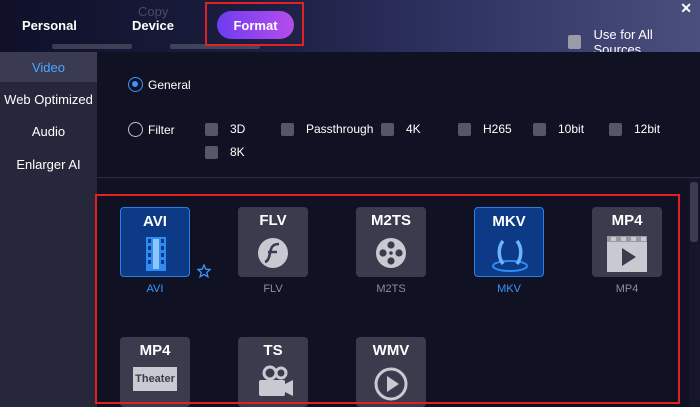 The height and width of the screenshot is (407, 700). What do you see at coordinates (623, 39) in the screenshot?
I see `use-for-all-sources-label: Use for All Sources` at bounding box center [623, 39].